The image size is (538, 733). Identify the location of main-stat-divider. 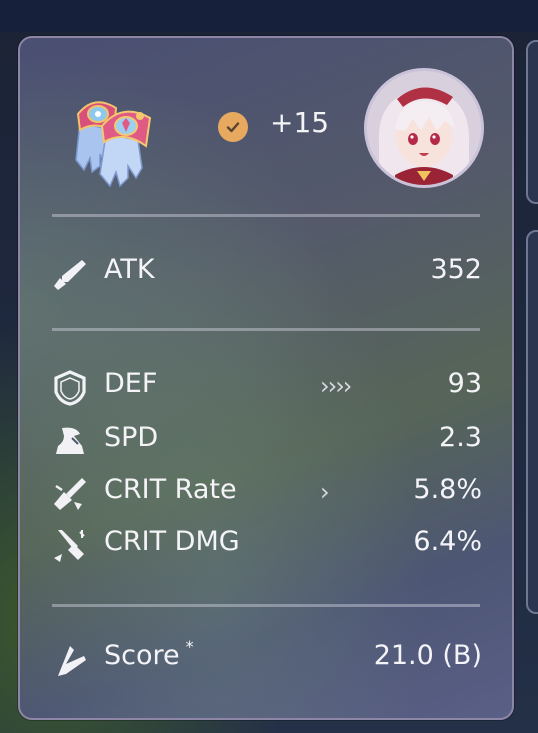
(266, 329).